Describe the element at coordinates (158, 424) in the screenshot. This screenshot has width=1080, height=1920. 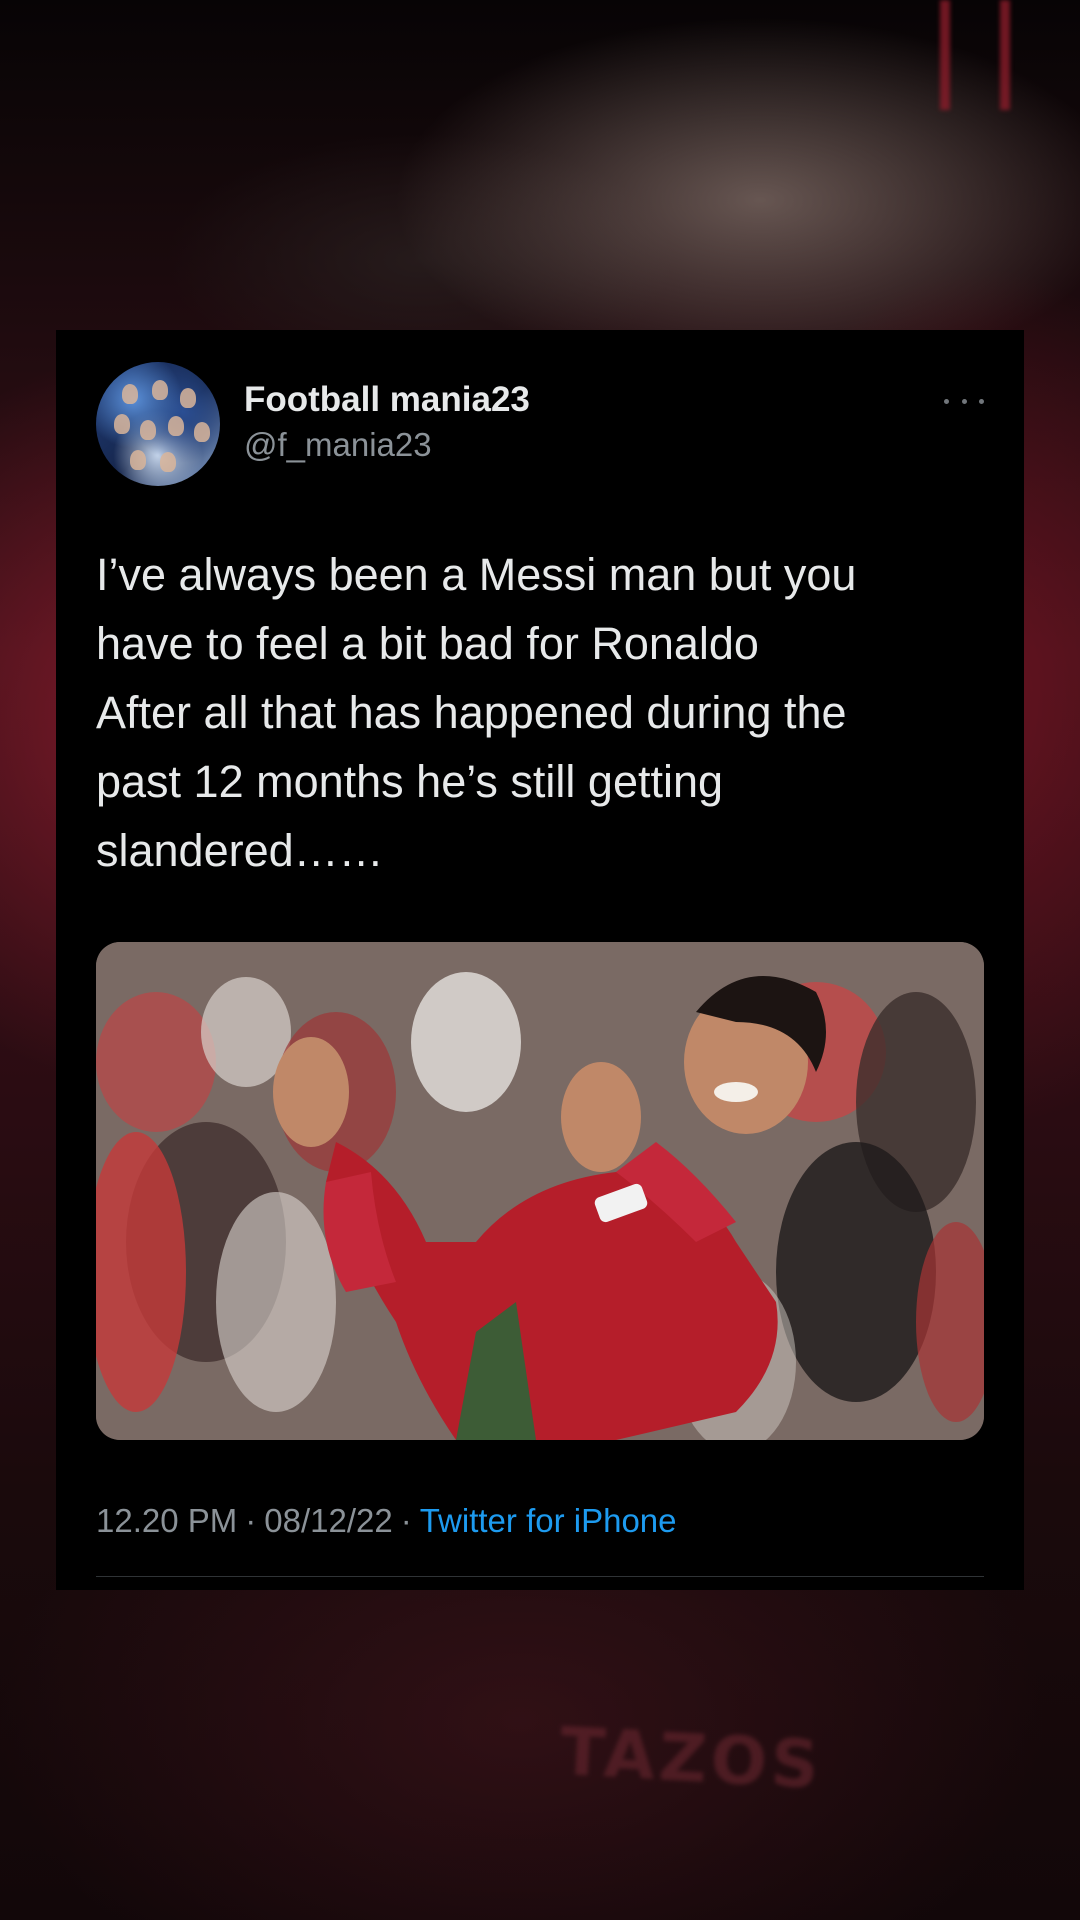
I see `avatar` at that location.